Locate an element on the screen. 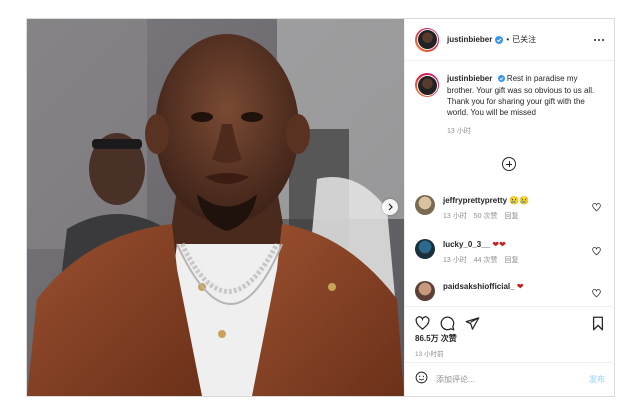 The height and width of the screenshot is (408, 640). post-comment-button: 发布 is located at coordinates (597, 379).